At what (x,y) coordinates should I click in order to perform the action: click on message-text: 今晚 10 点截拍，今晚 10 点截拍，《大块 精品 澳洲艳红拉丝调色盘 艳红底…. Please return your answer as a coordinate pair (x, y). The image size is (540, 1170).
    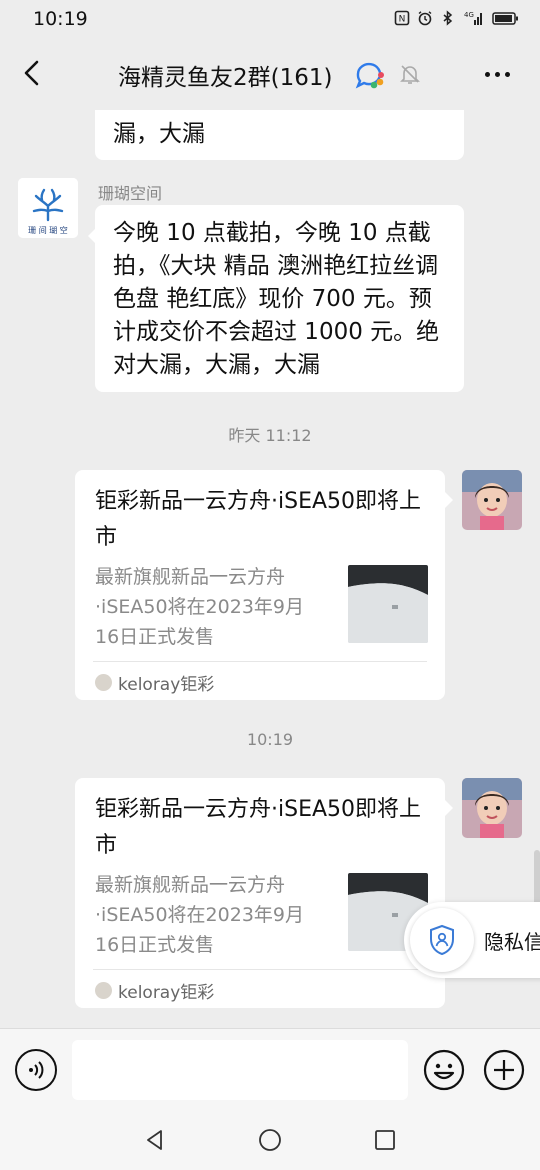
    Looking at the image, I should click on (276, 299).